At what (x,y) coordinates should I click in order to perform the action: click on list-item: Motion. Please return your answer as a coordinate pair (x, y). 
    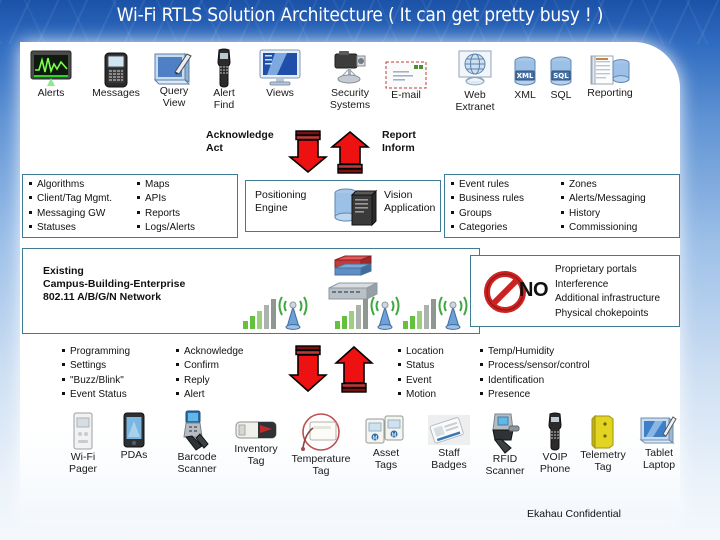
    Looking at the image, I should click on (437, 395).